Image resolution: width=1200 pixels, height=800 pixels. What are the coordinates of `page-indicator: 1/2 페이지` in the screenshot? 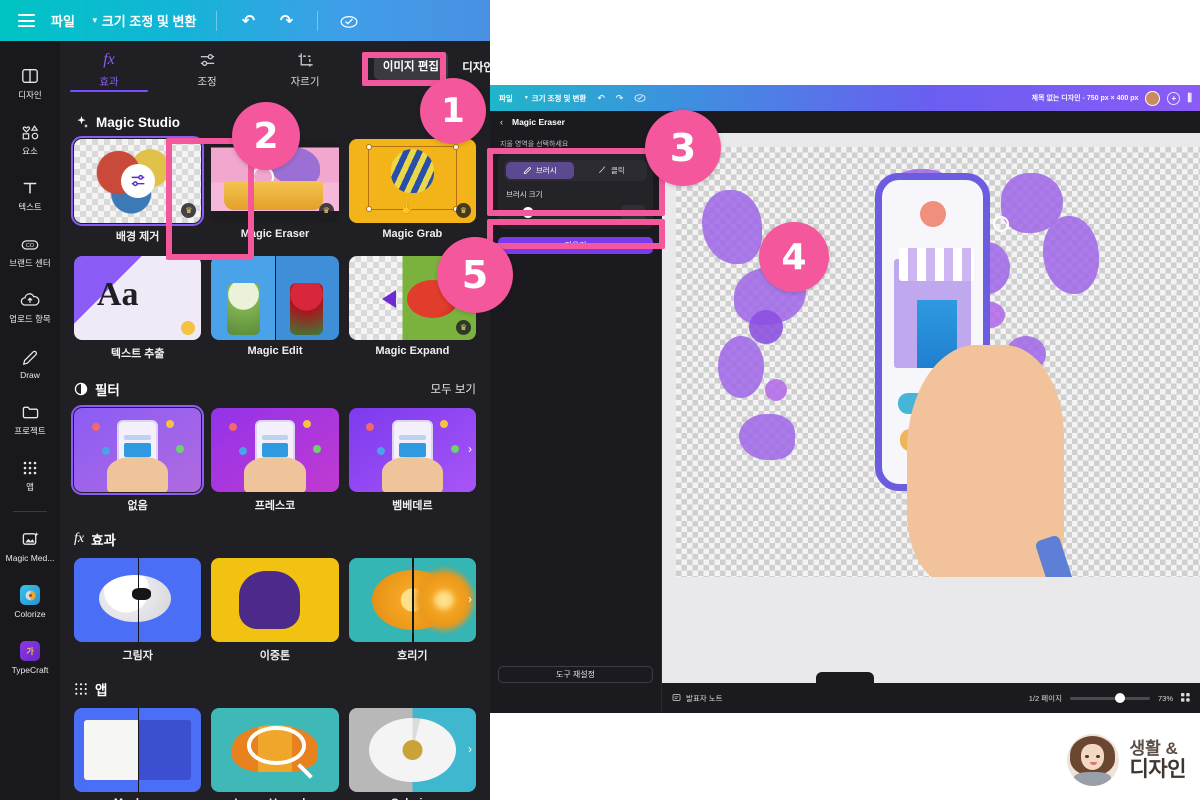 It's located at (1045, 698).